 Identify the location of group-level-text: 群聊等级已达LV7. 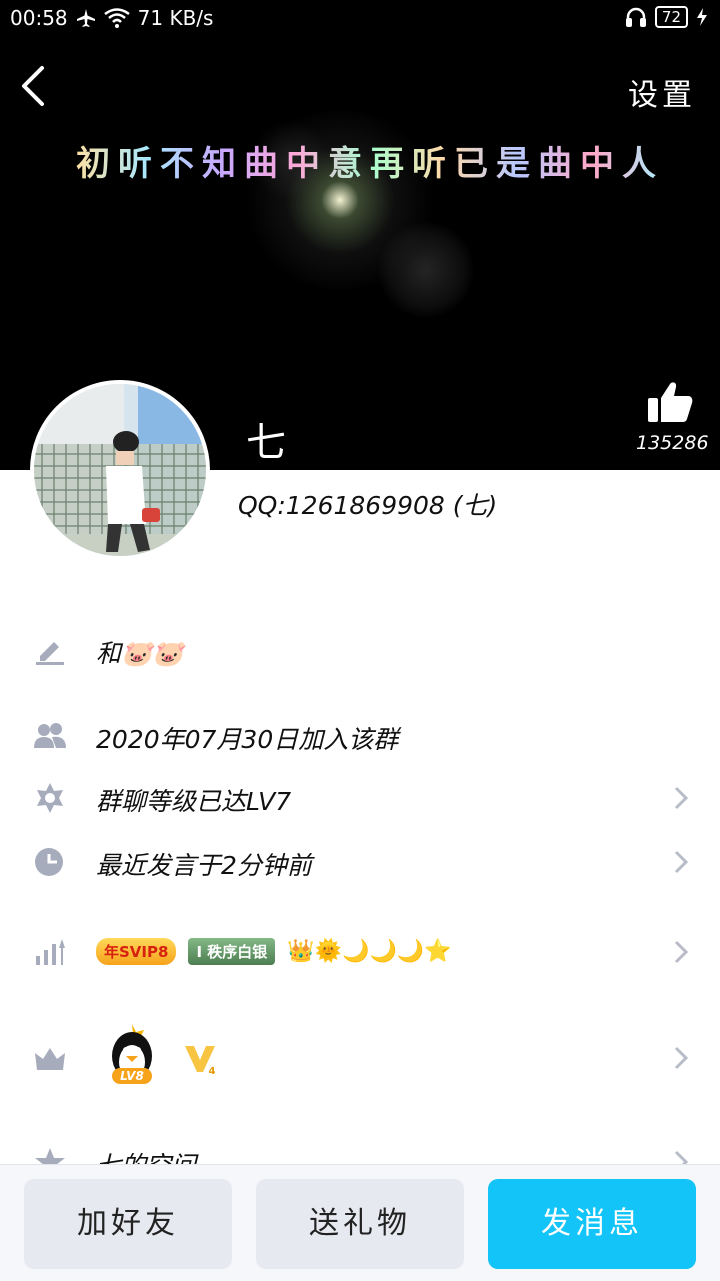
(194, 801).